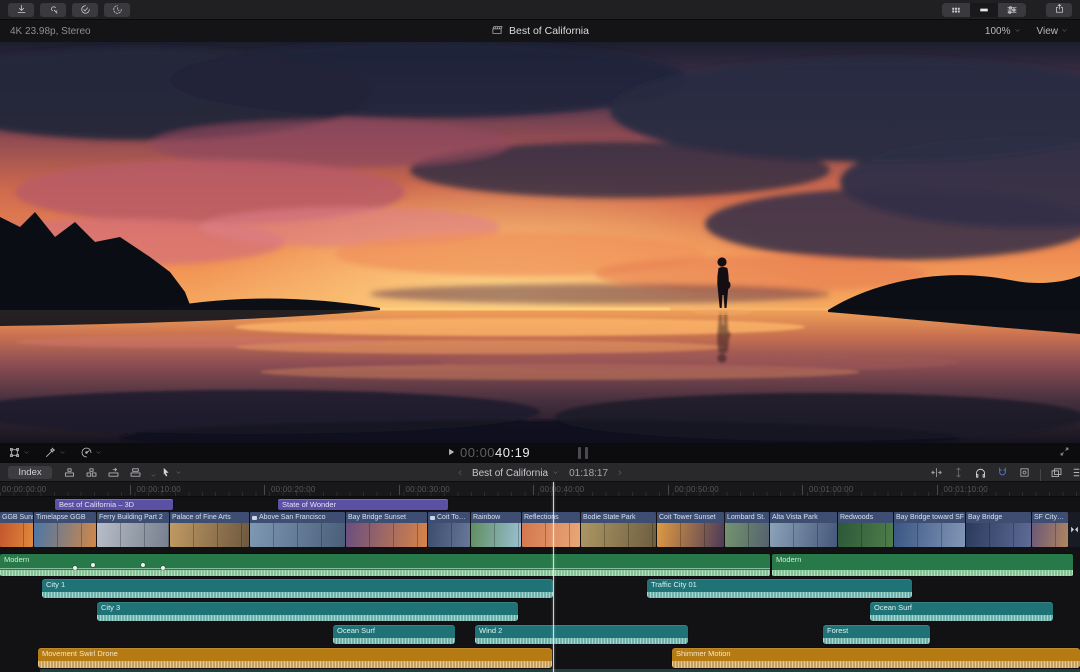 The height and width of the screenshot is (672, 1080). Describe the element at coordinates (14, 452) in the screenshot. I see `transform-icon` at that location.